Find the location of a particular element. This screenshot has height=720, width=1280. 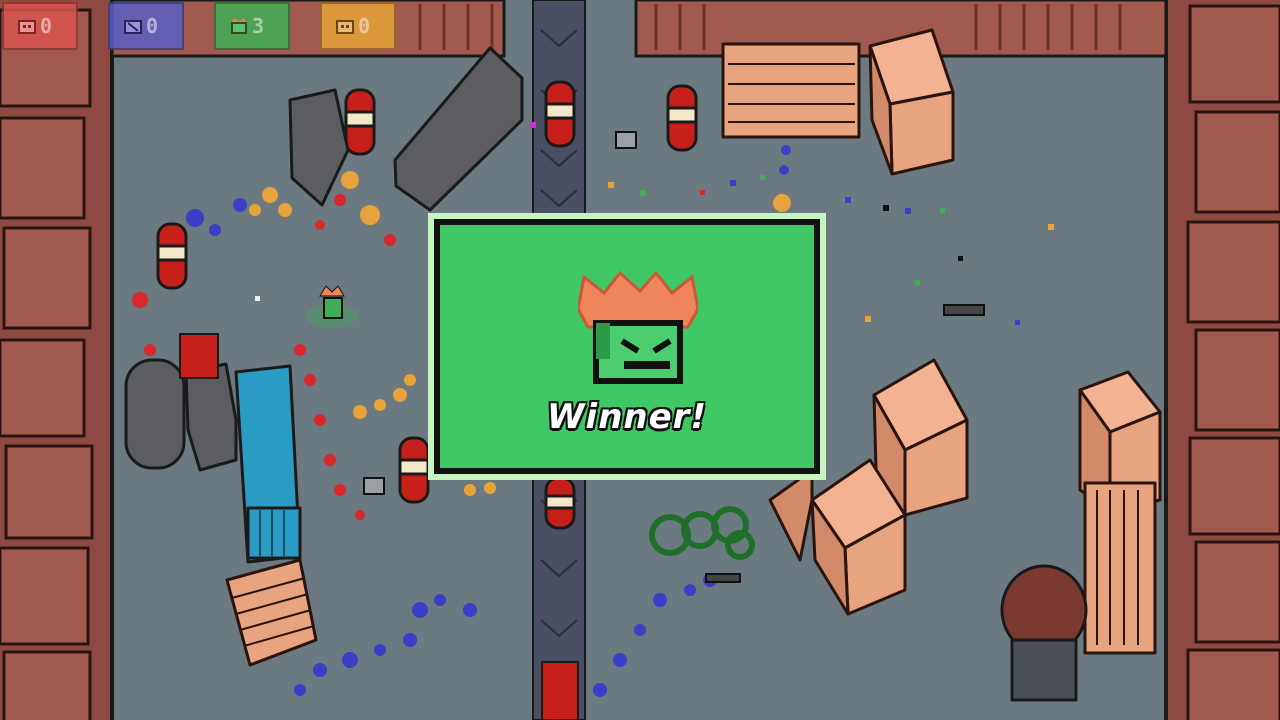

blue-score: 0 is located at coordinates (152, 26).